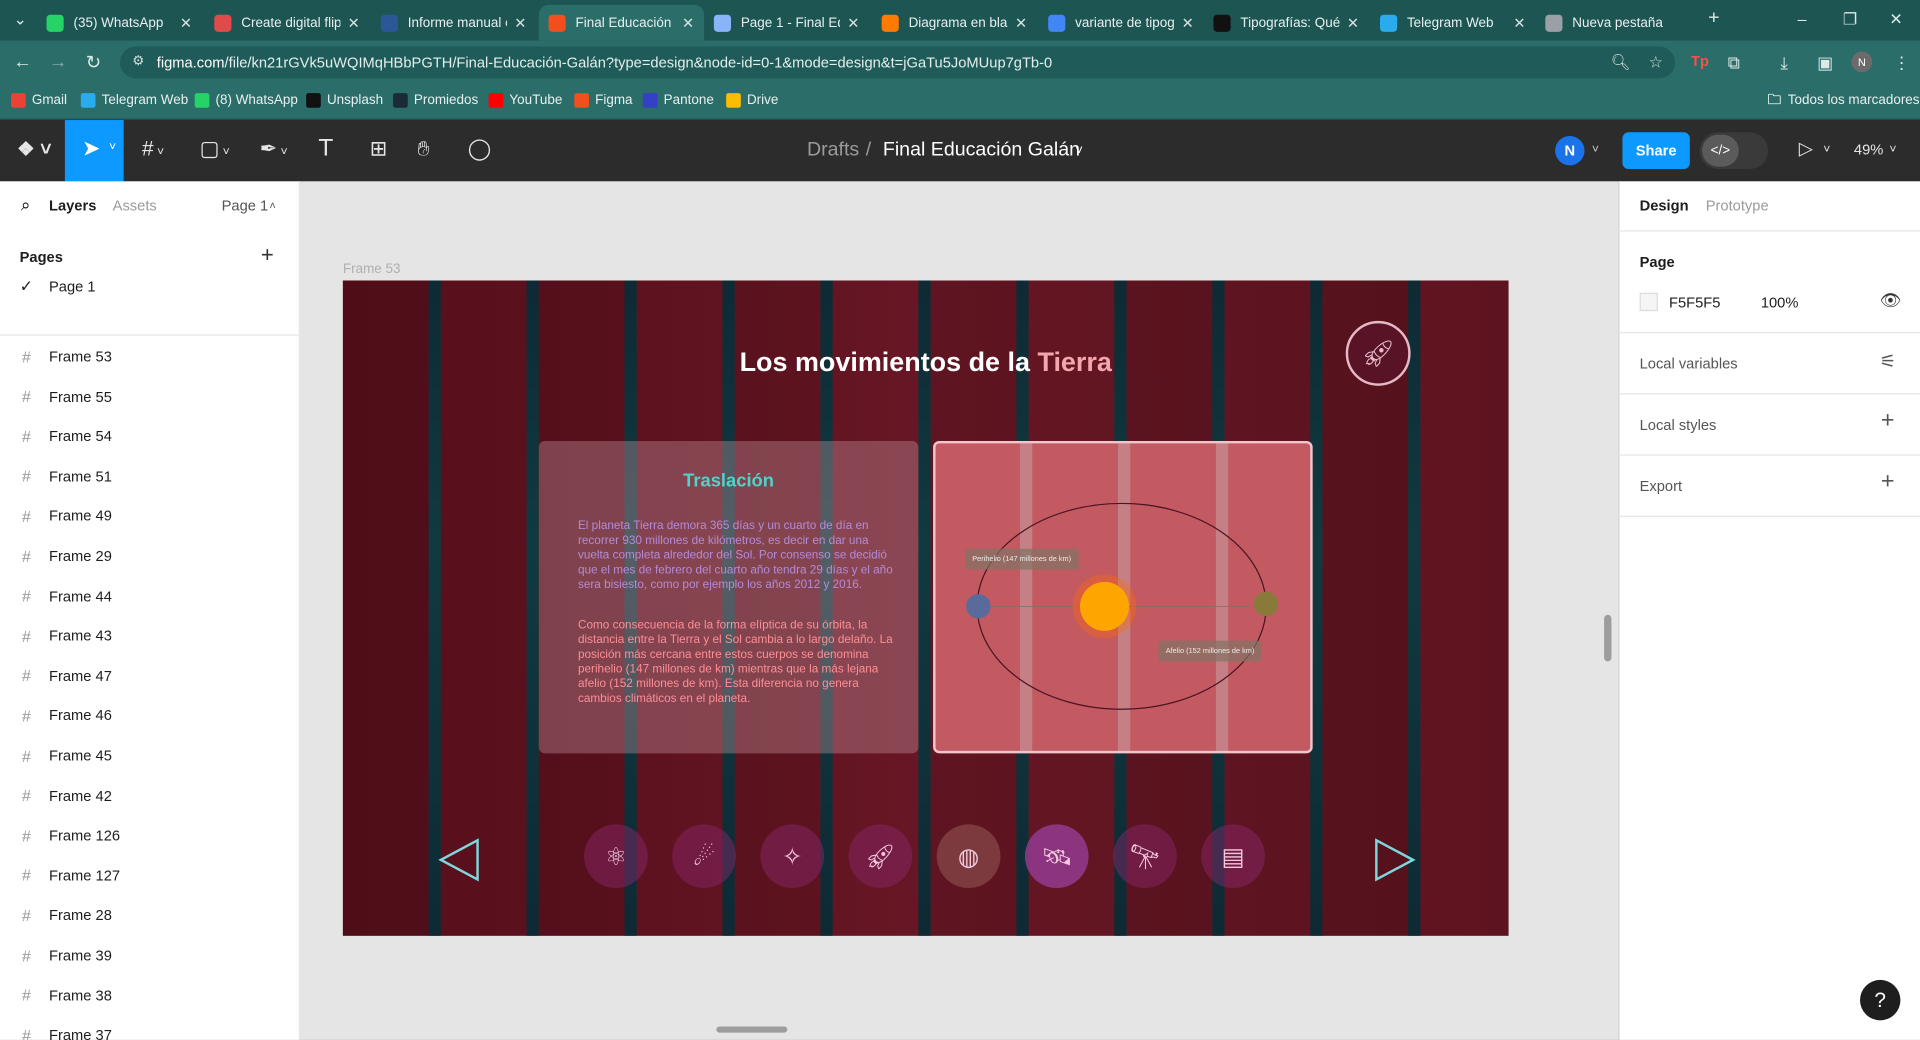 This screenshot has height=1040, width=1920. Describe the element at coordinates (1734, 63) in the screenshot. I see `extensions-puzzle-icon: ⧉` at that location.